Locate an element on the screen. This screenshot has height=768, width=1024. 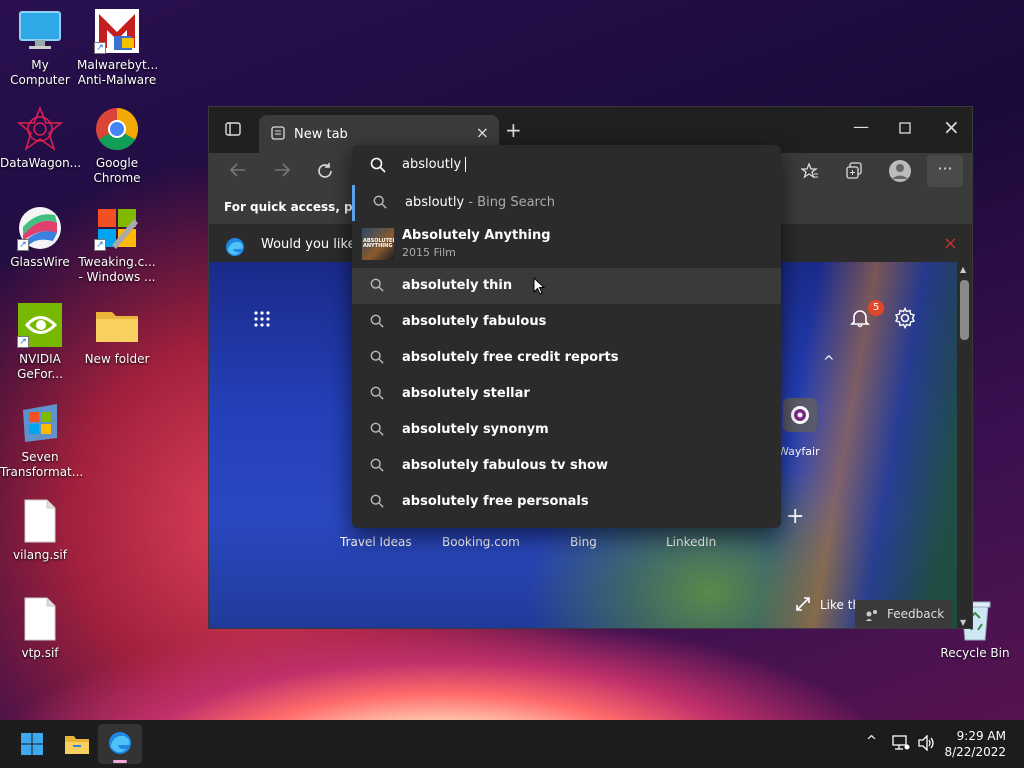
page-settings-gear-icon is located at coordinates (905, 319).